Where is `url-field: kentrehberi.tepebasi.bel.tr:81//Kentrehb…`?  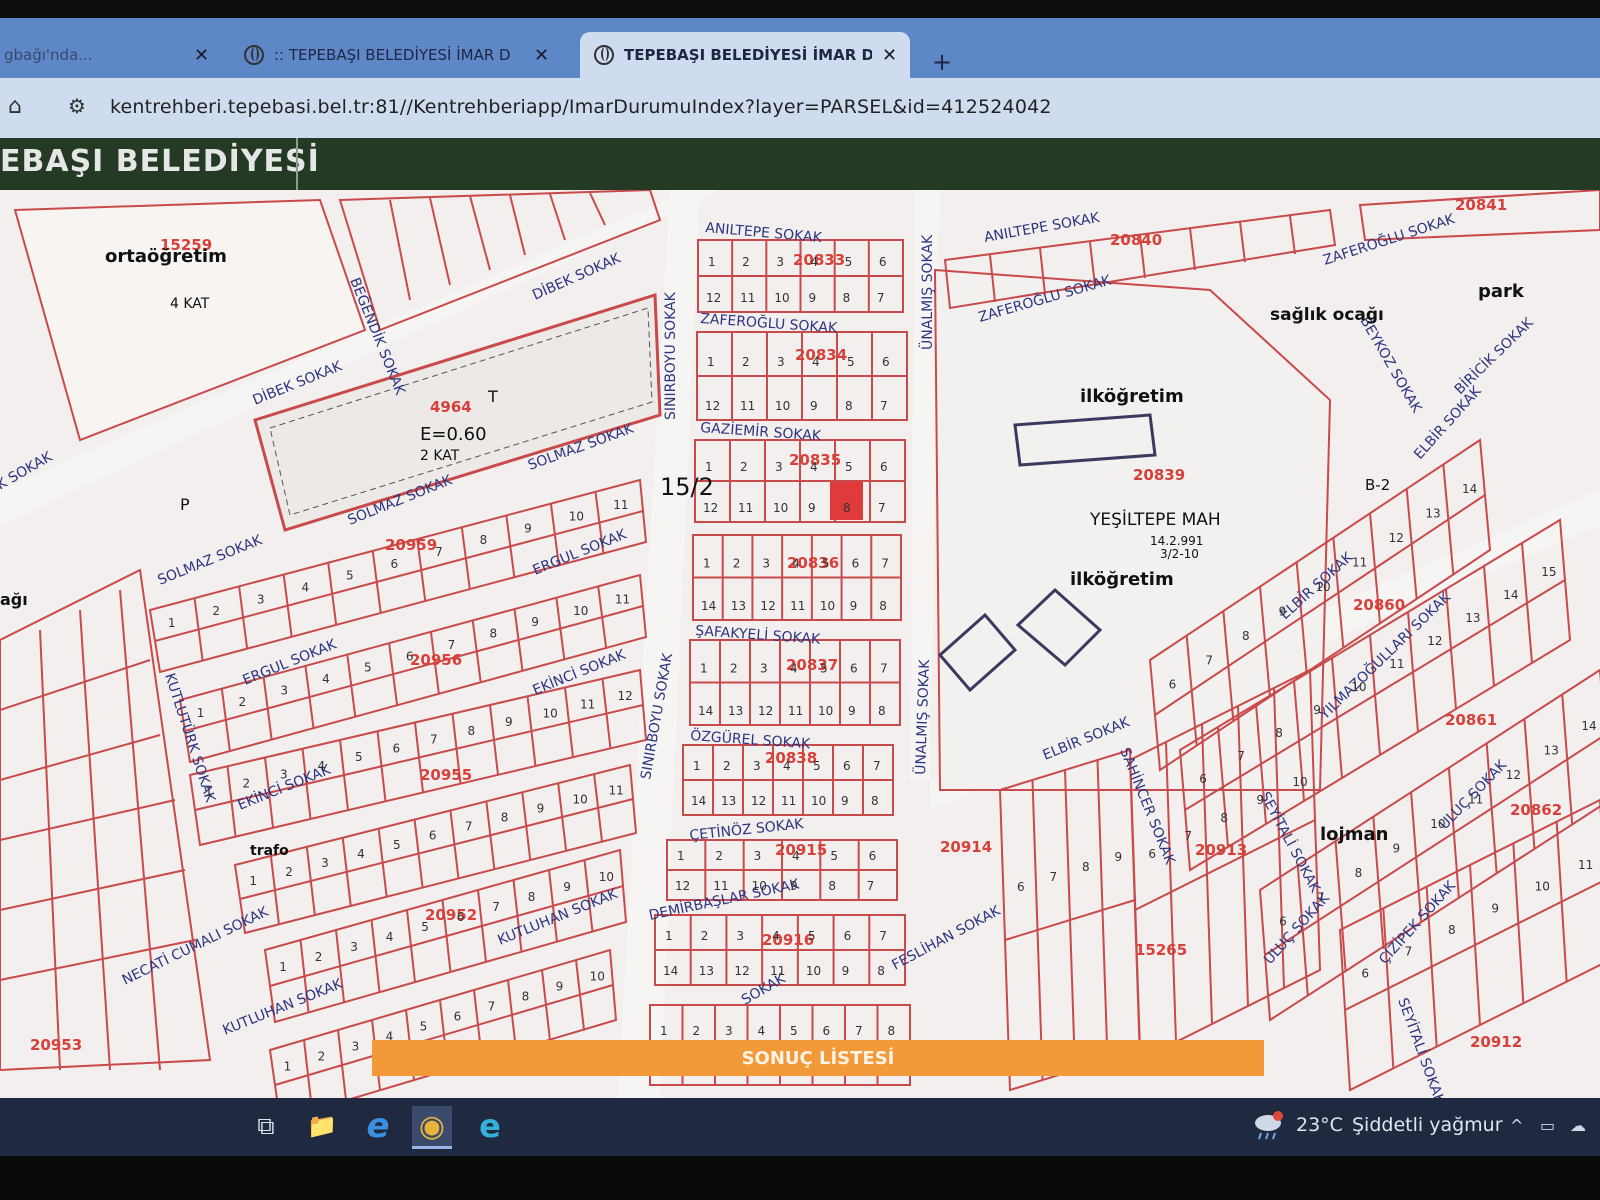 url-field: kentrehberi.tepebasi.bel.tr:81//Kentrehb… is located at coordinates (581, 107).